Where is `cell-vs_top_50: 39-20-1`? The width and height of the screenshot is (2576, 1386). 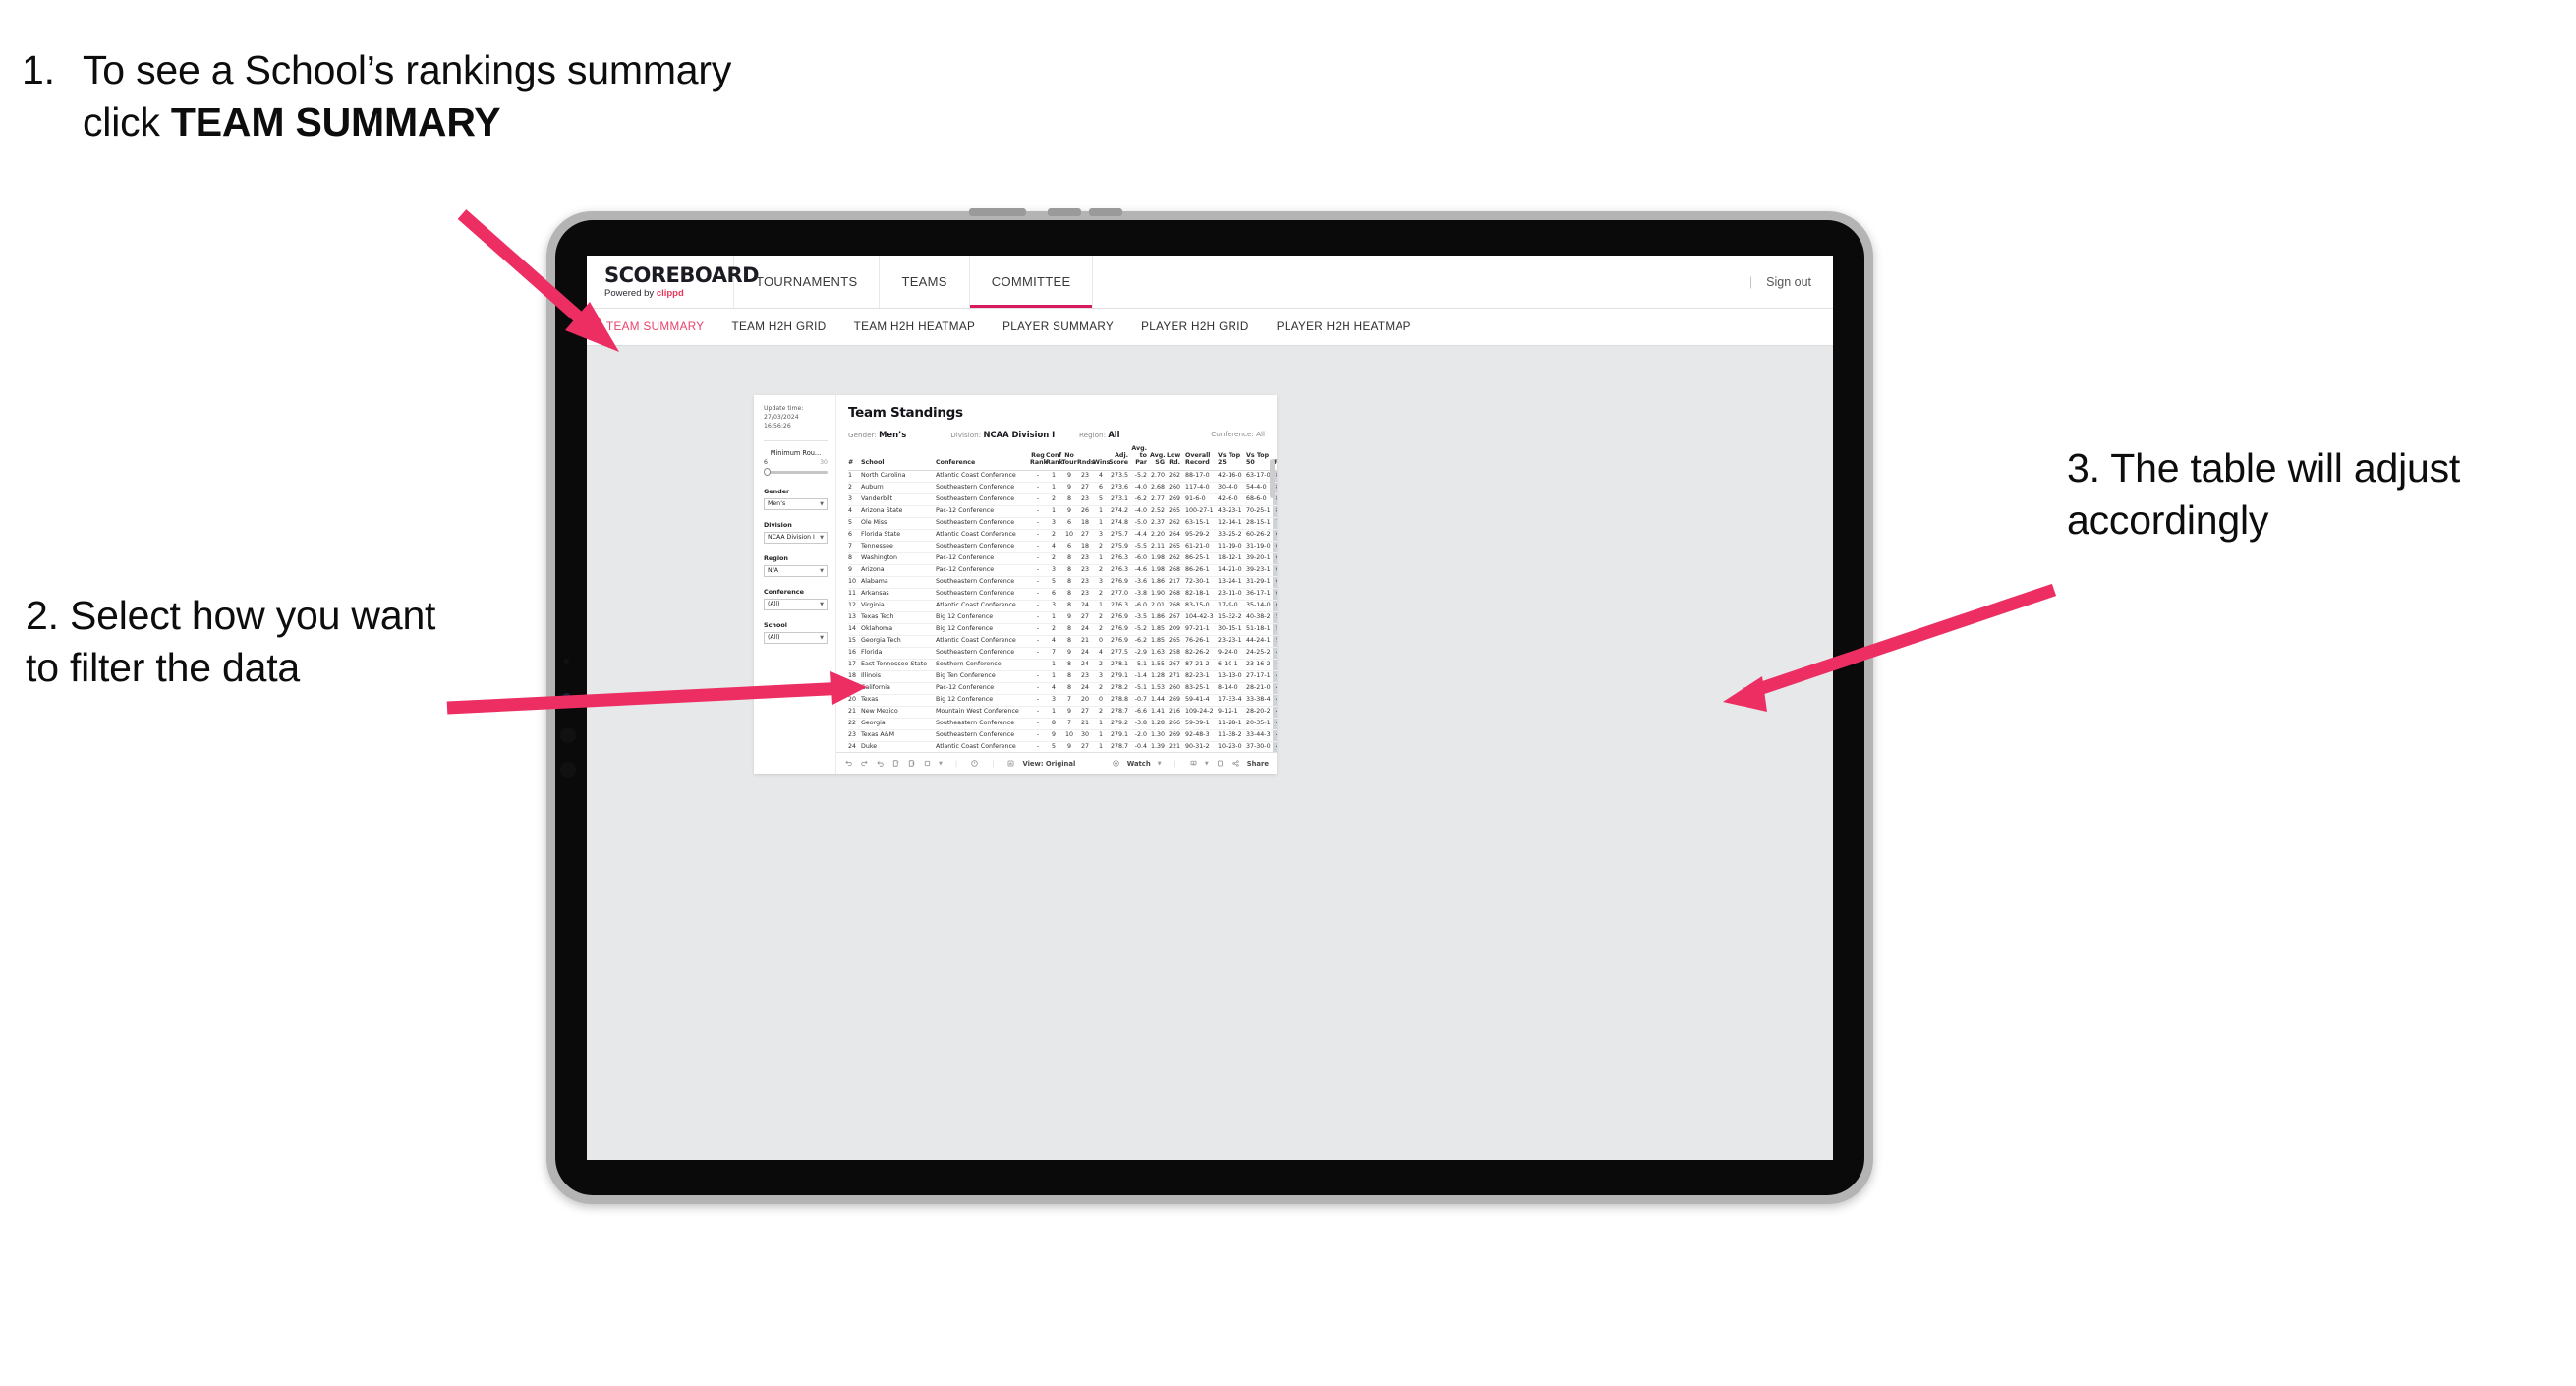 cell-vs_top_50: 39-20-1 is located at coordinates (1258, 558).